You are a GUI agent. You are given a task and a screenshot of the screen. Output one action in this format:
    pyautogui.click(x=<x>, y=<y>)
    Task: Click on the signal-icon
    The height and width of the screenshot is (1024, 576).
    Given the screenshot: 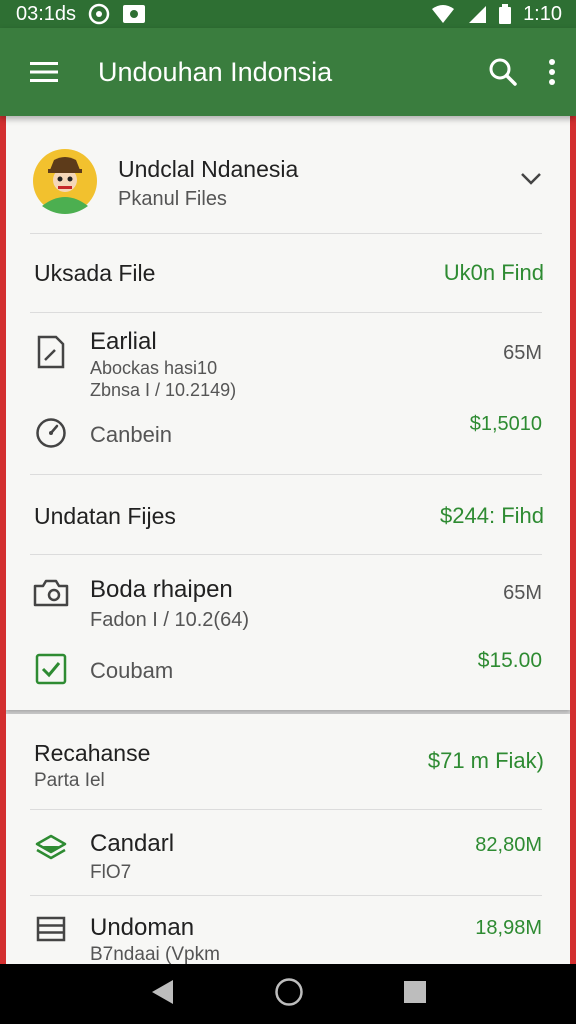 What is the action you would take?
    pyautogui.click(x=477, y=14)
    